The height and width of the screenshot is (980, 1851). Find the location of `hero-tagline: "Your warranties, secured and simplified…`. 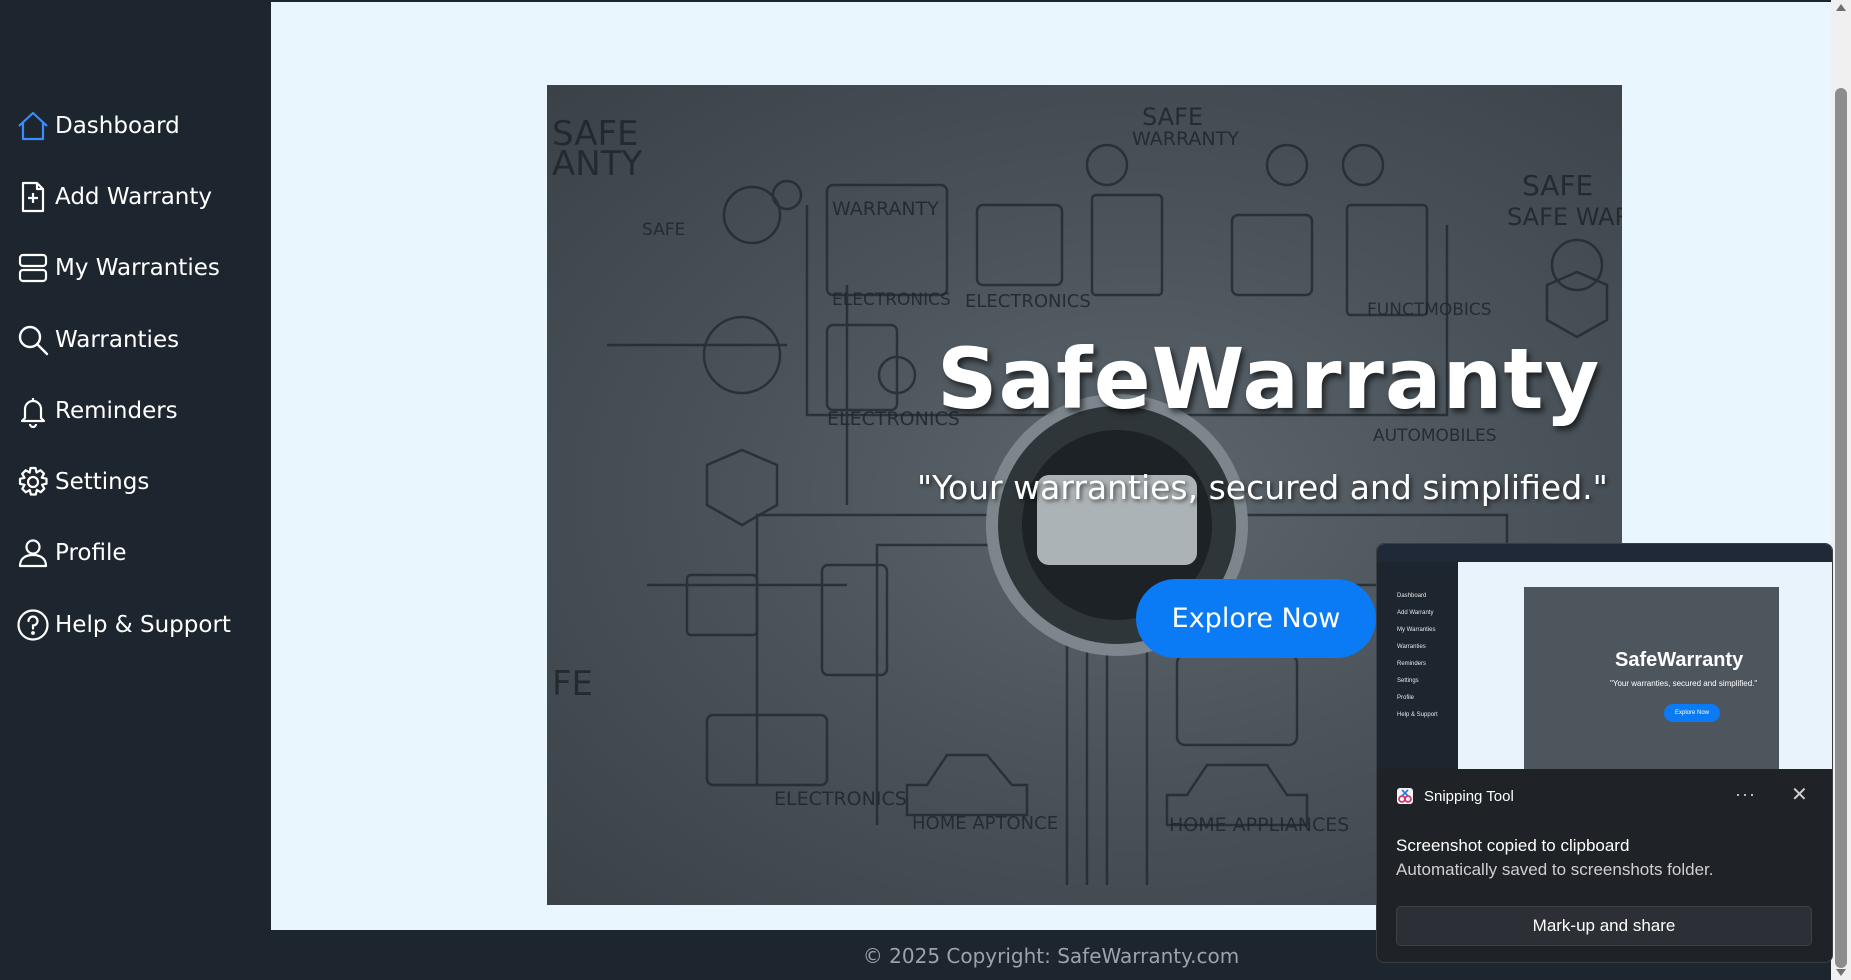

hero-tagline: "Your warranties, secured and simplified… is located at coordinates (1262, 487).